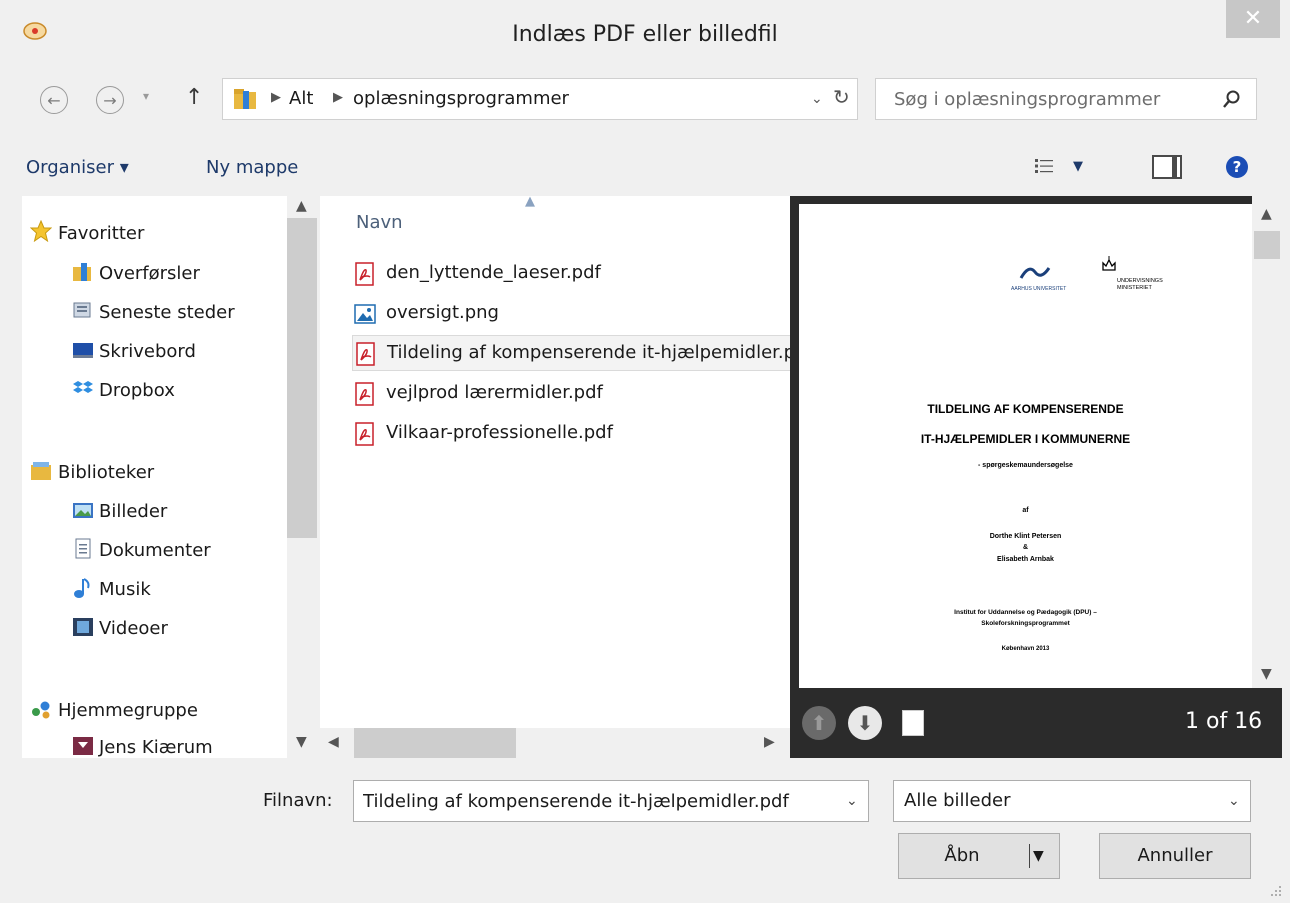 The width and height of the screenshot is (1290, 903). Describe the element at coordinates (1029, 856) in the screenshot. I see `split-divider` at that location.